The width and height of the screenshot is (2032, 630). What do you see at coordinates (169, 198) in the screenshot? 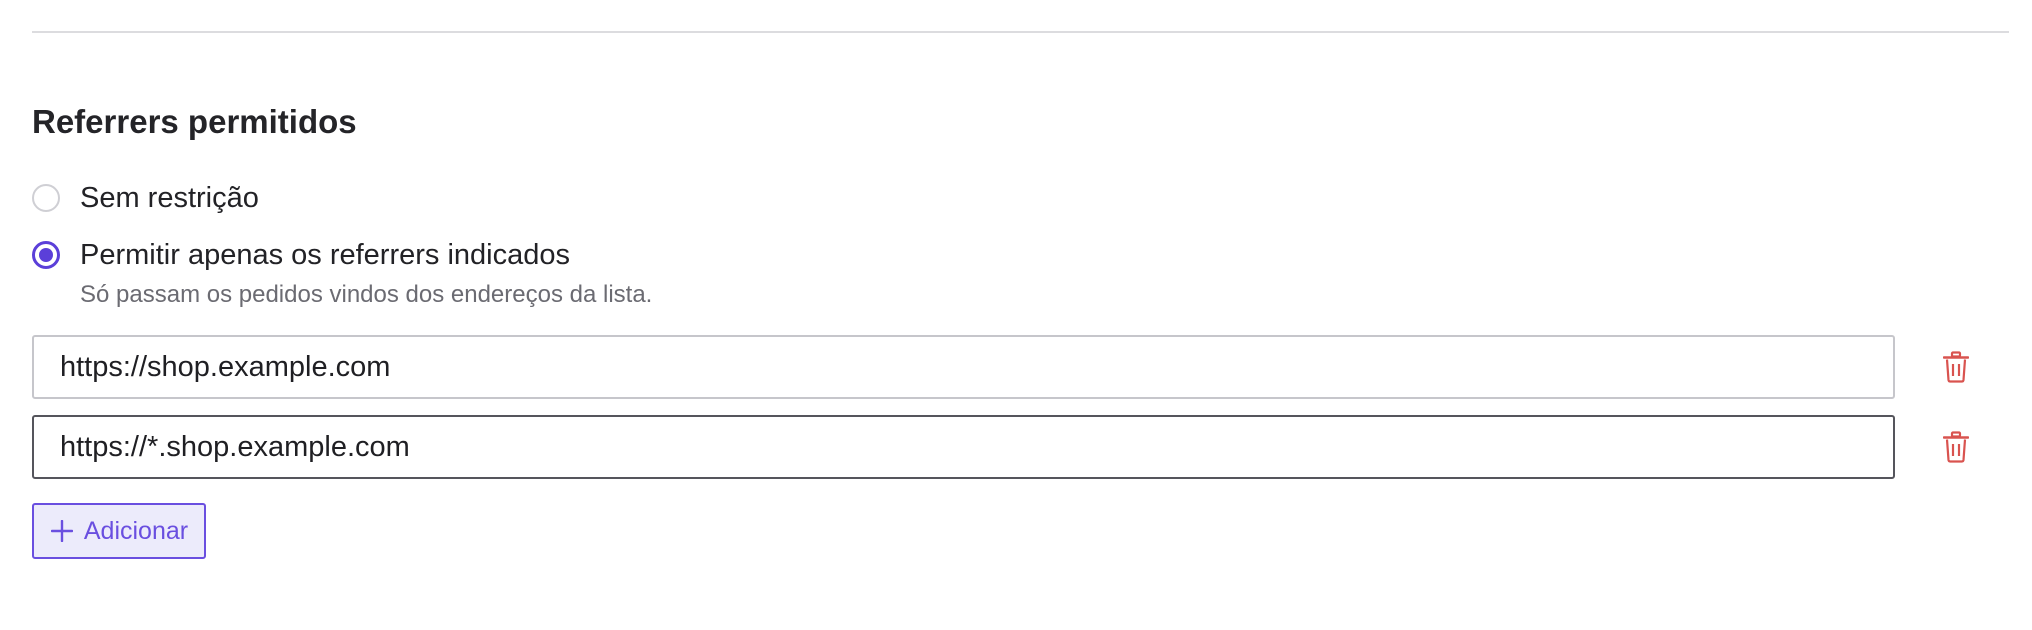
I see `radio-label-no-restriction: Sem restrição` at bounding box center [169, 198].